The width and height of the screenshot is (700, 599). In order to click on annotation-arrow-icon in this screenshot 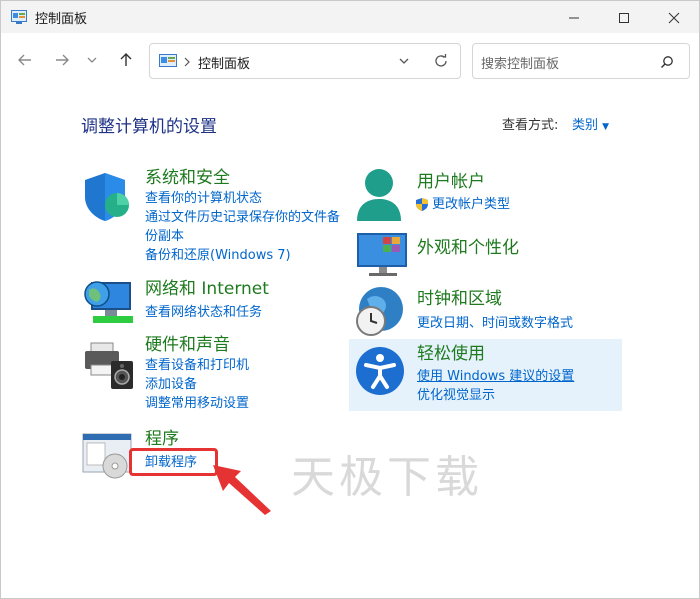, I will do `click(242, 490)`.